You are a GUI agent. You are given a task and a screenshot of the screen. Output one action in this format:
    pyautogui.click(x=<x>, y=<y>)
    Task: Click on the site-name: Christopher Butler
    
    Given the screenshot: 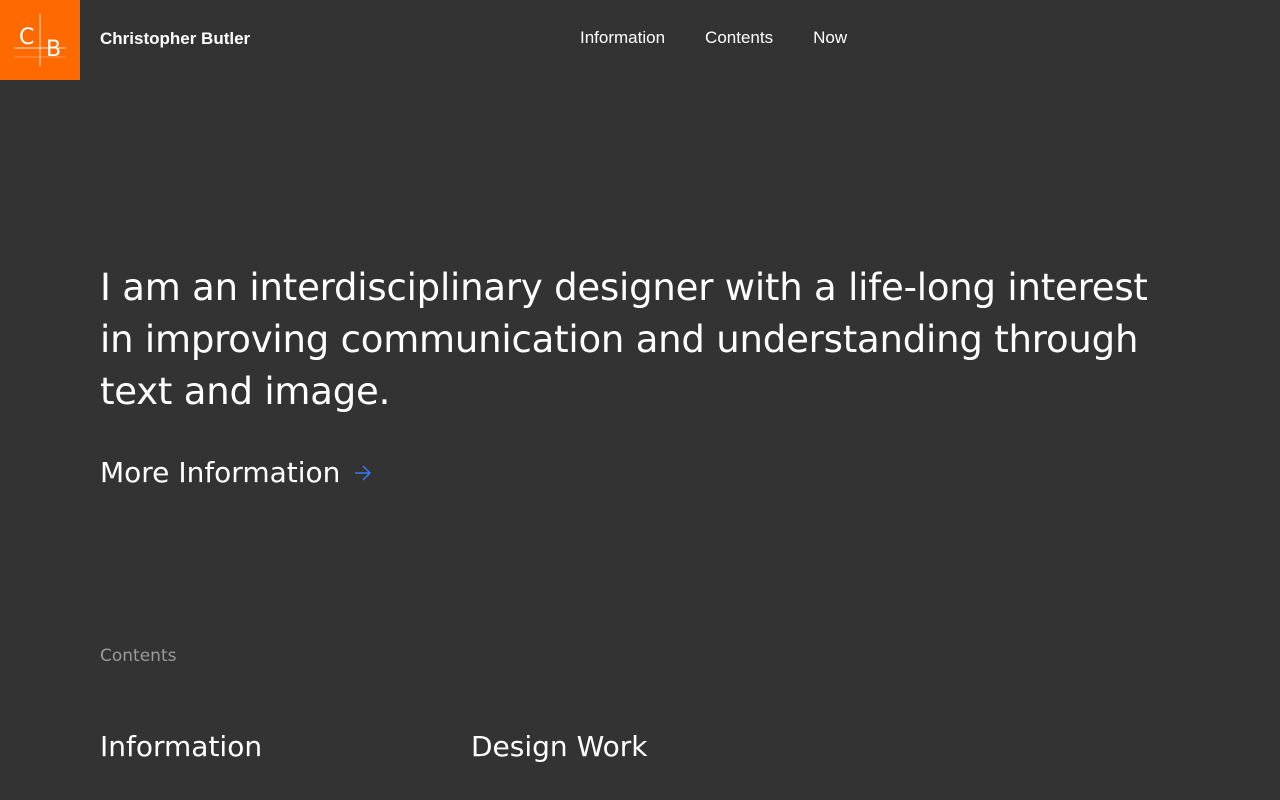 What is the action you would take?
    pyautogui.click(x=175, y=39)
    